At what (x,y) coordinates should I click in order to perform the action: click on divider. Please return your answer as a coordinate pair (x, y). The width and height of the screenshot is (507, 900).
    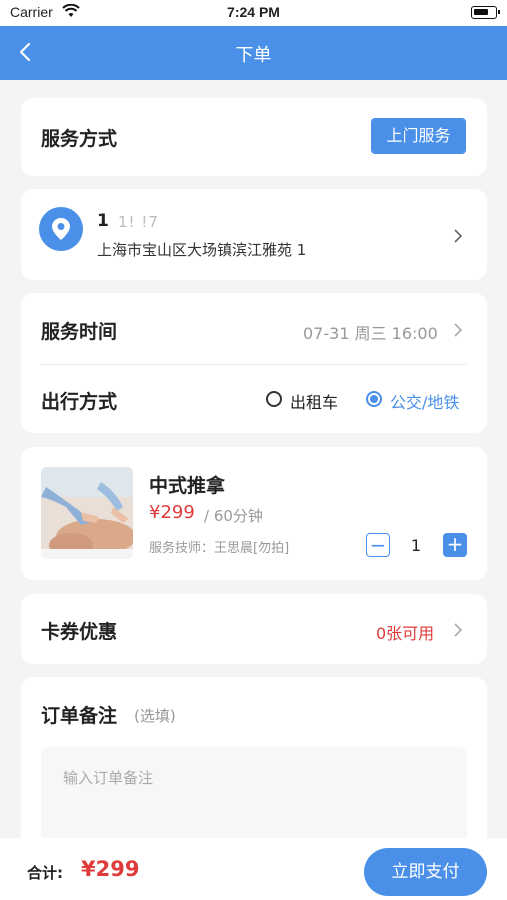
    Looking at the image, I should click on (254, 364).